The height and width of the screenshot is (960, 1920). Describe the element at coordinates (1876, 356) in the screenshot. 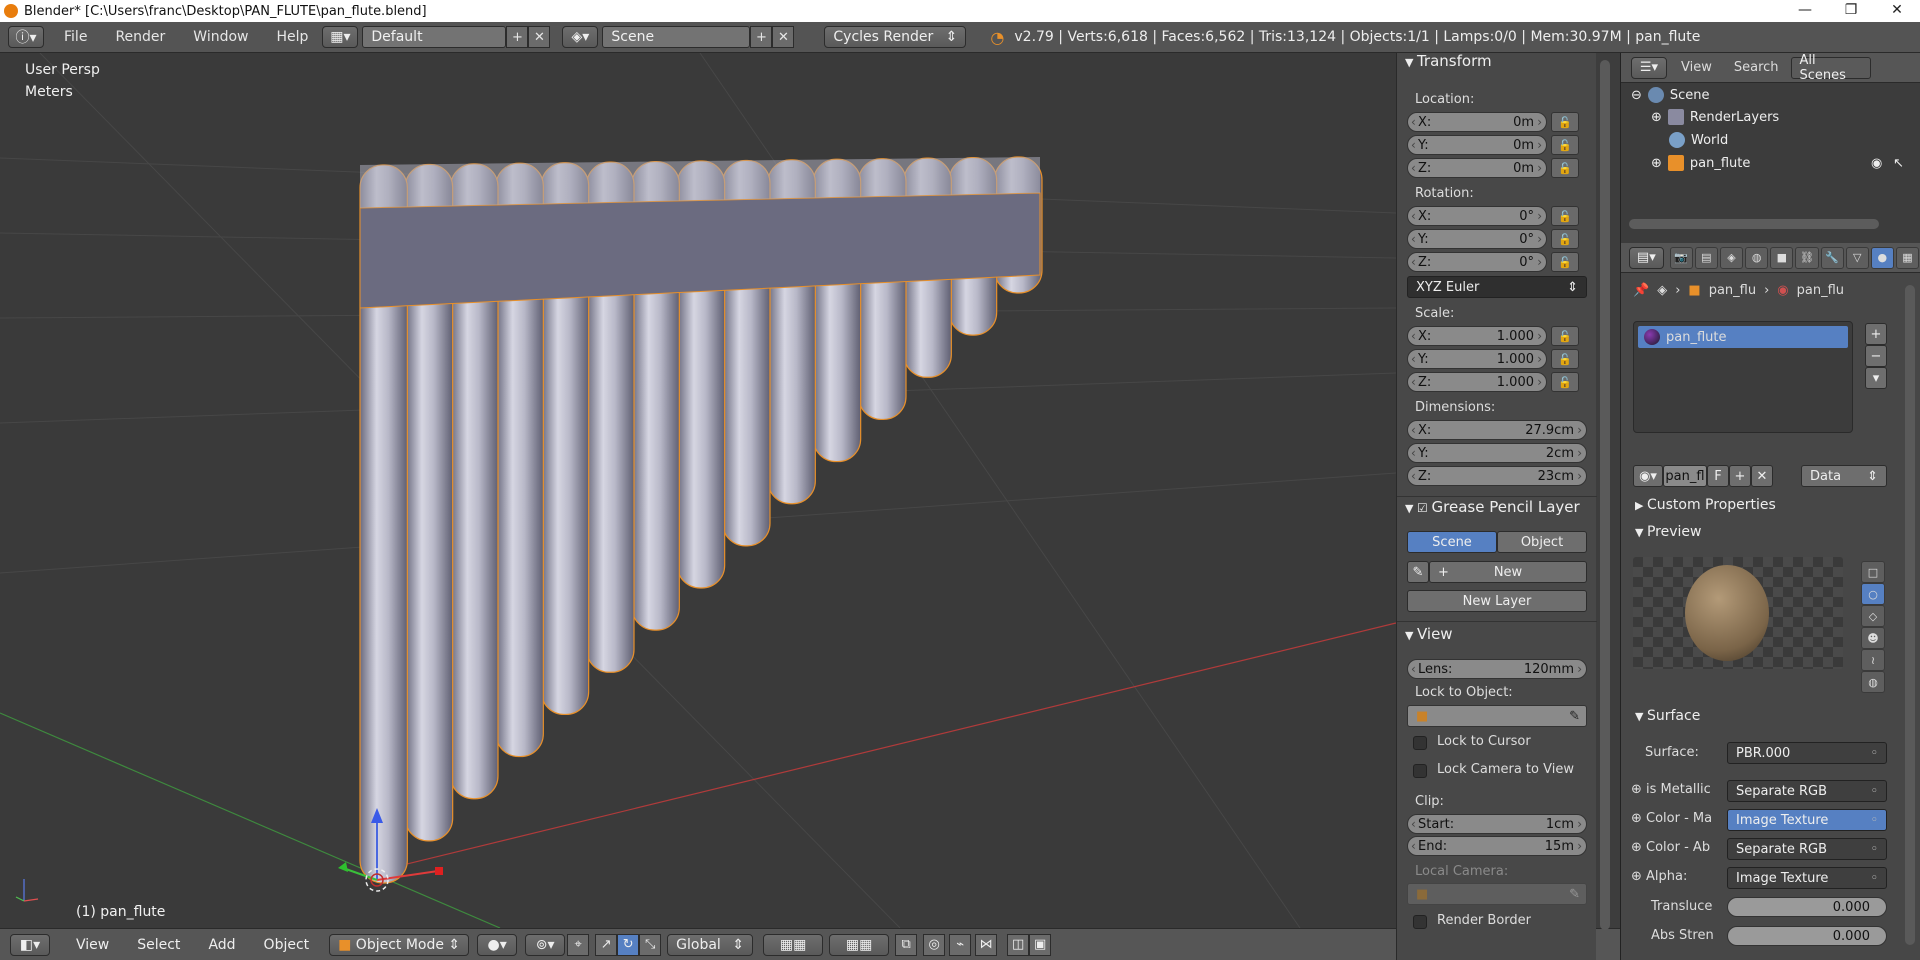

I see `remove-material-slot-icon: −` at that location.